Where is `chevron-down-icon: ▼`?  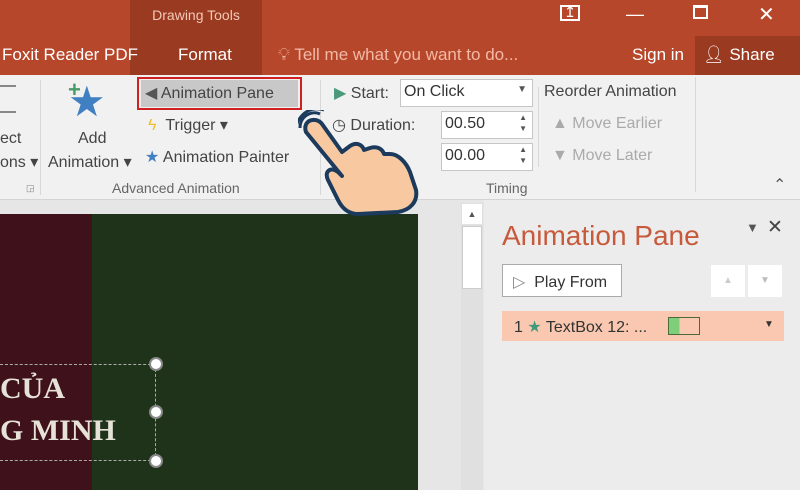
chevron-down-icon: ▼ is located at coordinates (522, 89).